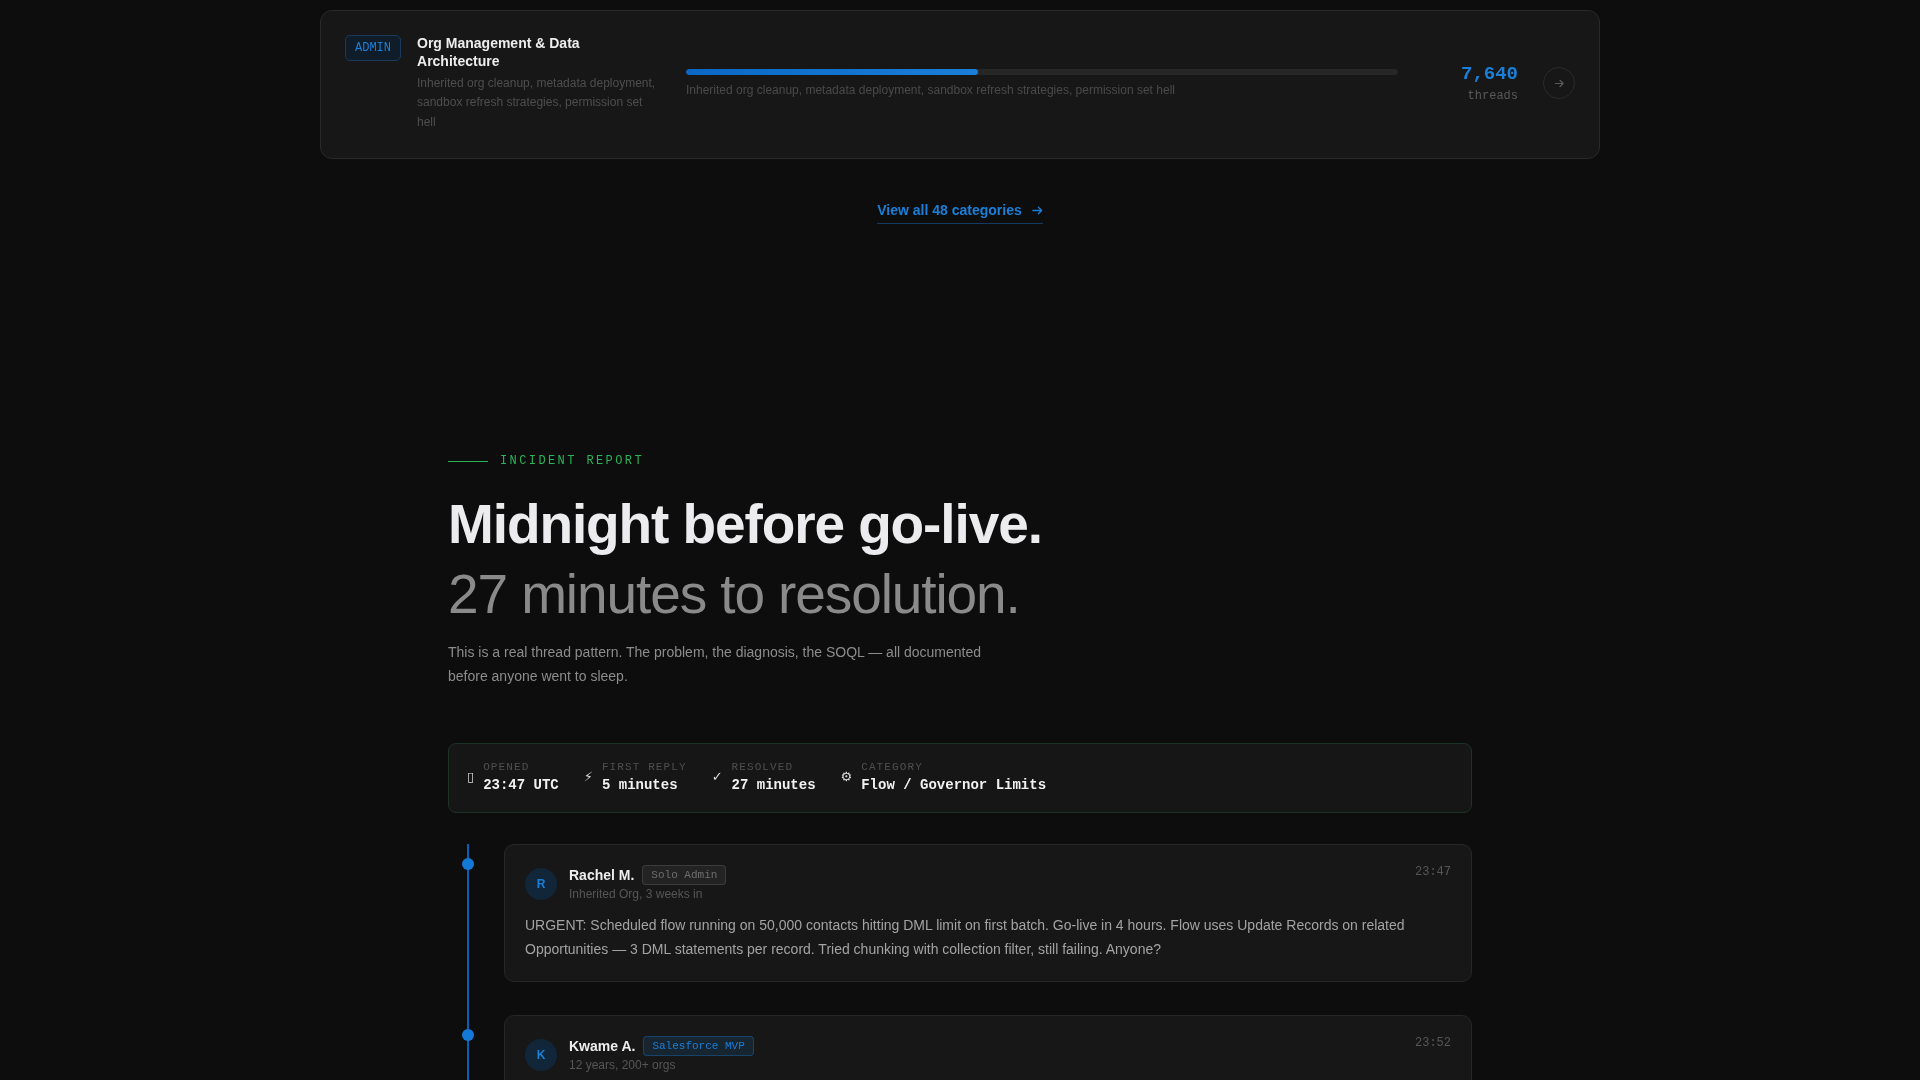  I want to click on stat-label: OPENED, so click(507, 767).